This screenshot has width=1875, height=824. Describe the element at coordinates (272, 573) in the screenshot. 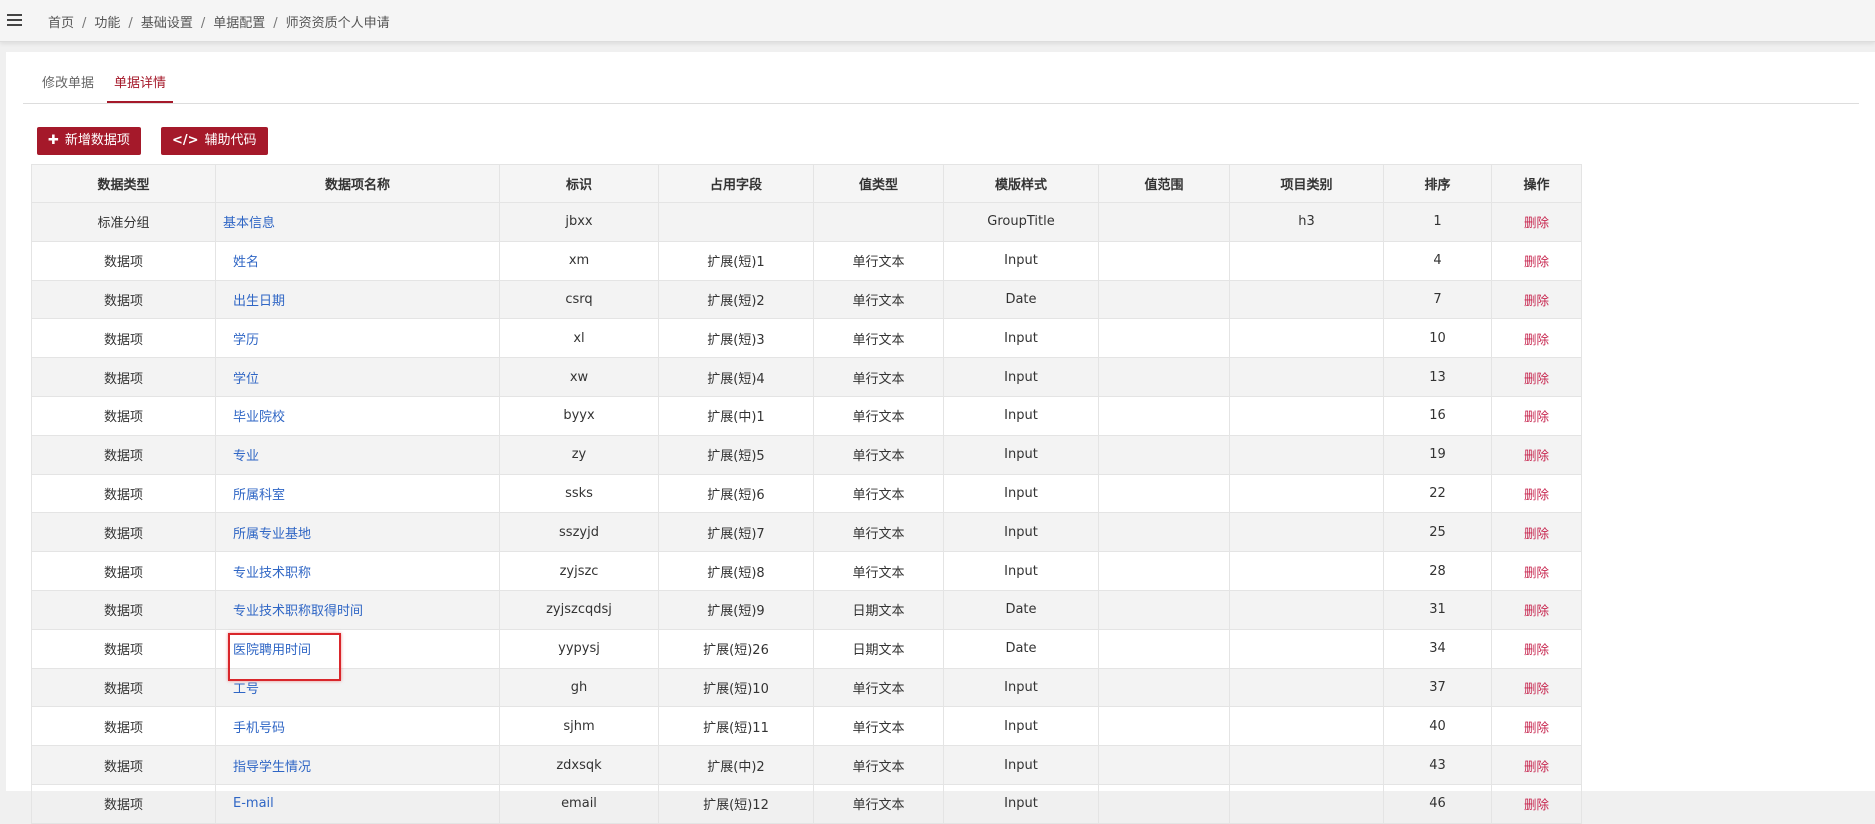

I see `item-name-link: 专业技术职称` at that location.